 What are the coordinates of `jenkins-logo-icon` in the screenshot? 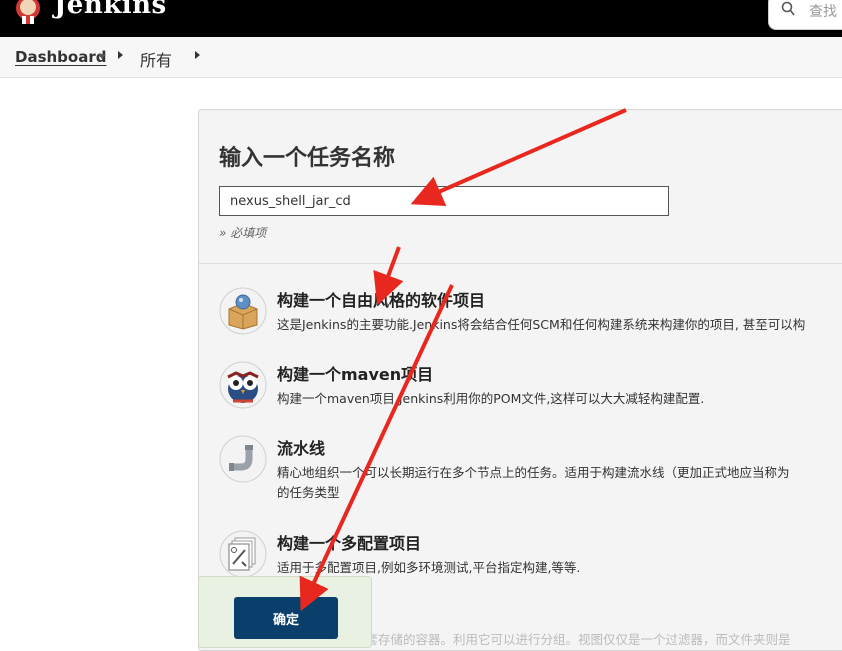 It's located at (28, 13).